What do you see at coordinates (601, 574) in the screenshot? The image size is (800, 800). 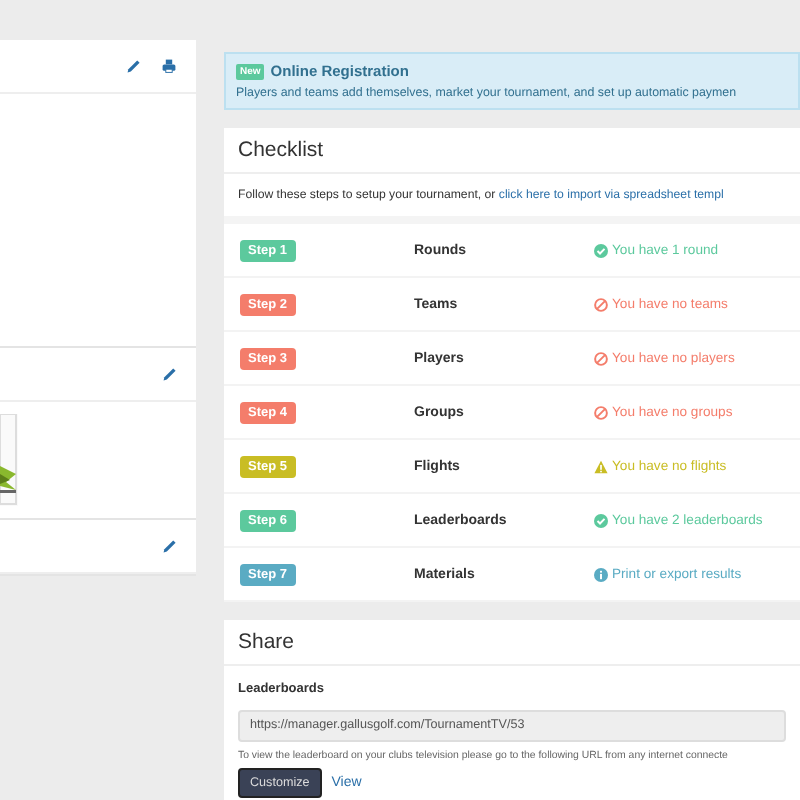 I see `info-icon` at bounding box center [601, 574].